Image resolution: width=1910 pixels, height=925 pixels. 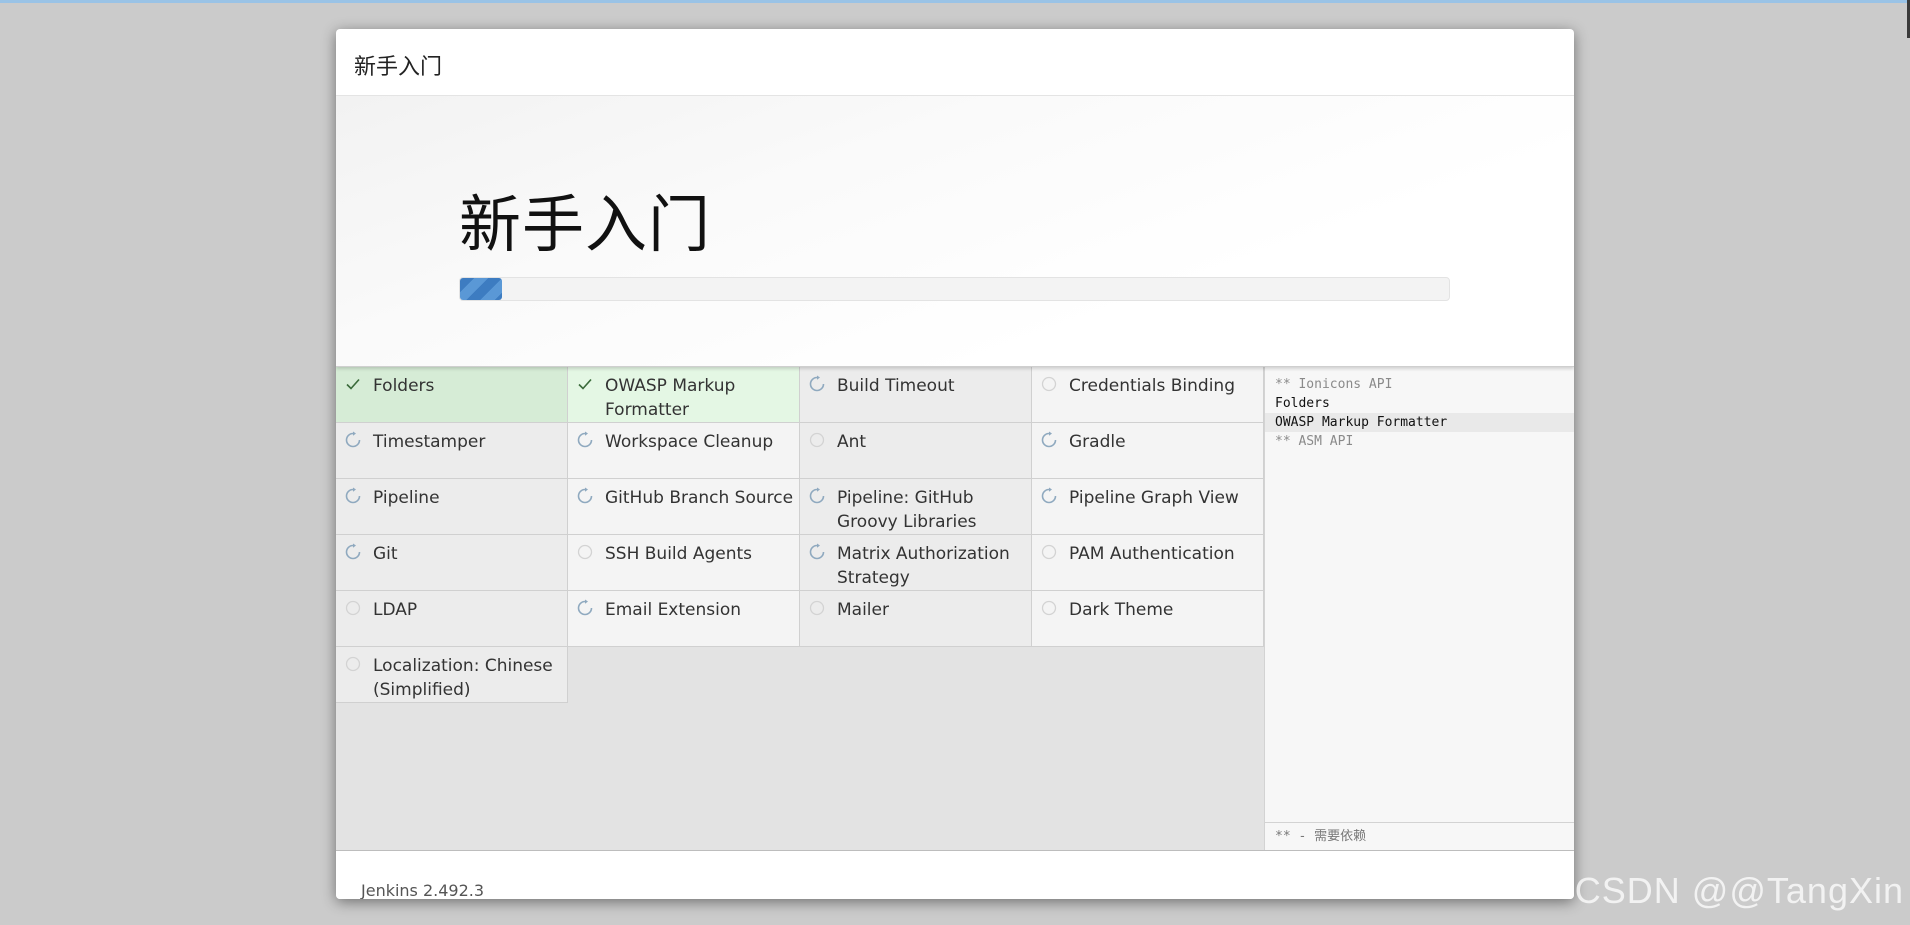 What do you see at coordinates (1302, 403) in the screenshot?
I see `log-line: Folders` at bounding box center [1302, 403].